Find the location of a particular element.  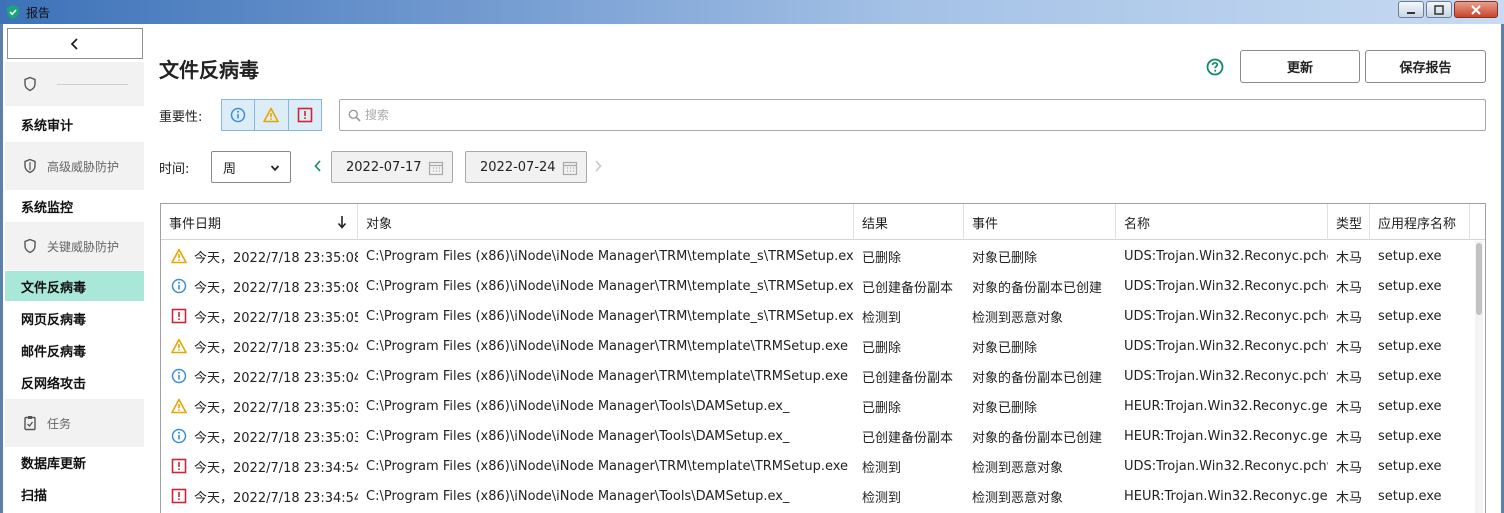

period-select: 周 is located at coordinates (251, 167).